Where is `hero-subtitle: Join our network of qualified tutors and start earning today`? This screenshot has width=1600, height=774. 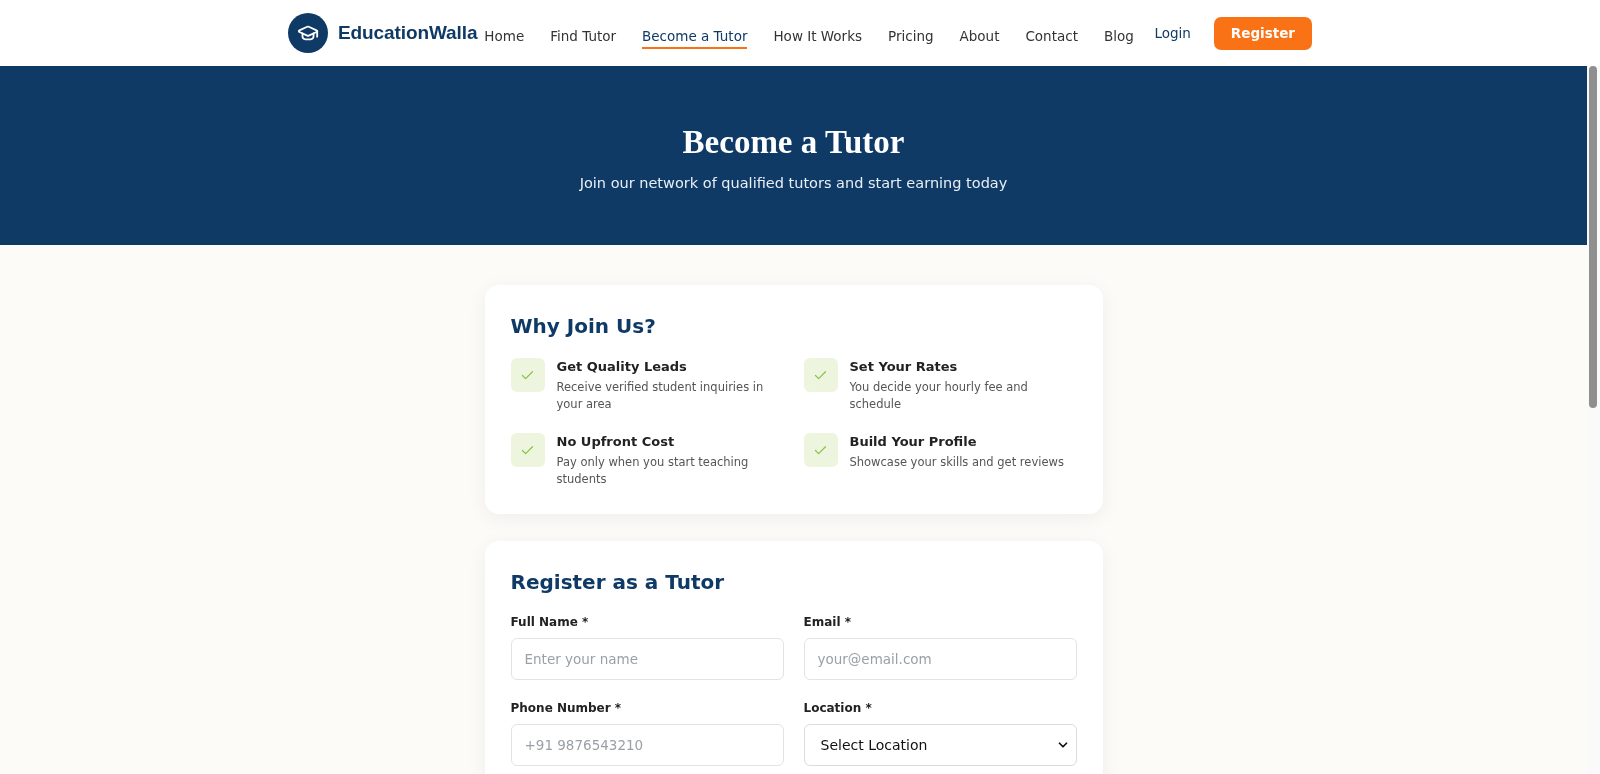 hero-subtitle: Join our network of qualified tutors and start earning today is located at coordinates (793, 183).